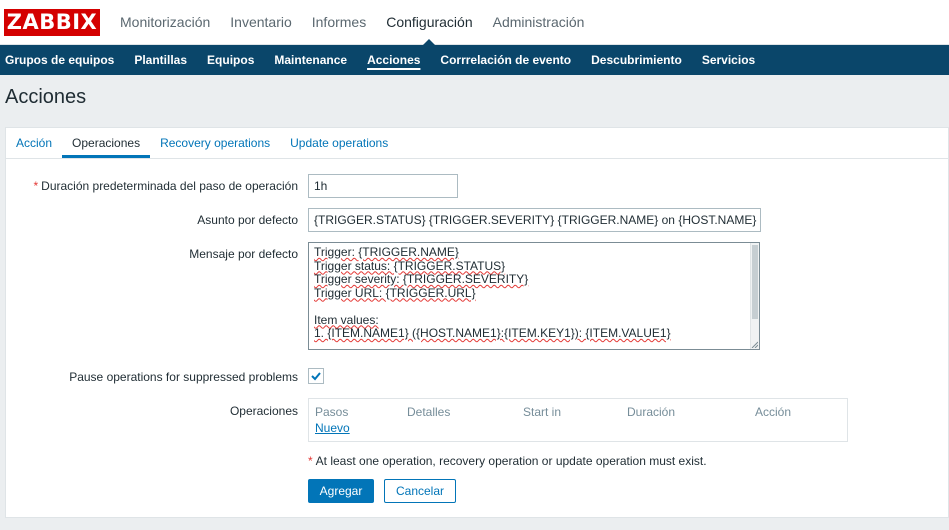  What do you see at coordinates (310, 60) in the screenshot?
I see `submenu-maintenance: Maintenance` at bounding box center [310, 60].